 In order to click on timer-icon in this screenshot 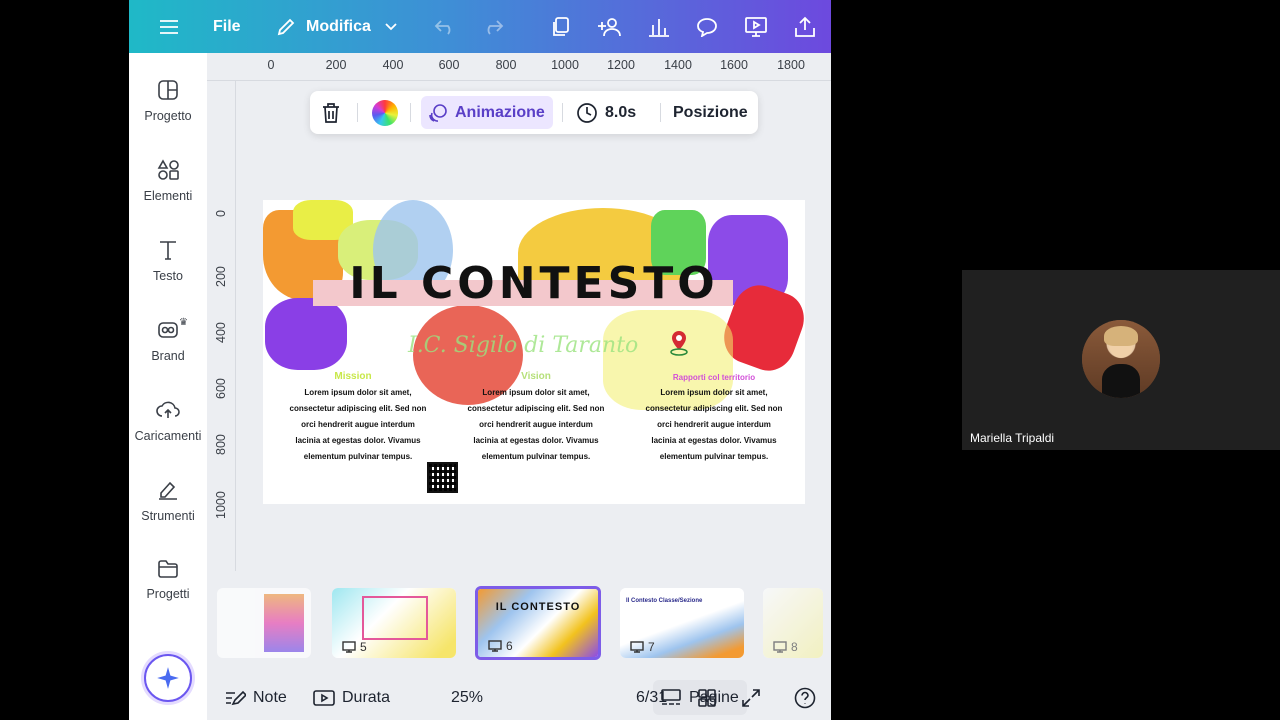, I will do `click(324, 697)`.